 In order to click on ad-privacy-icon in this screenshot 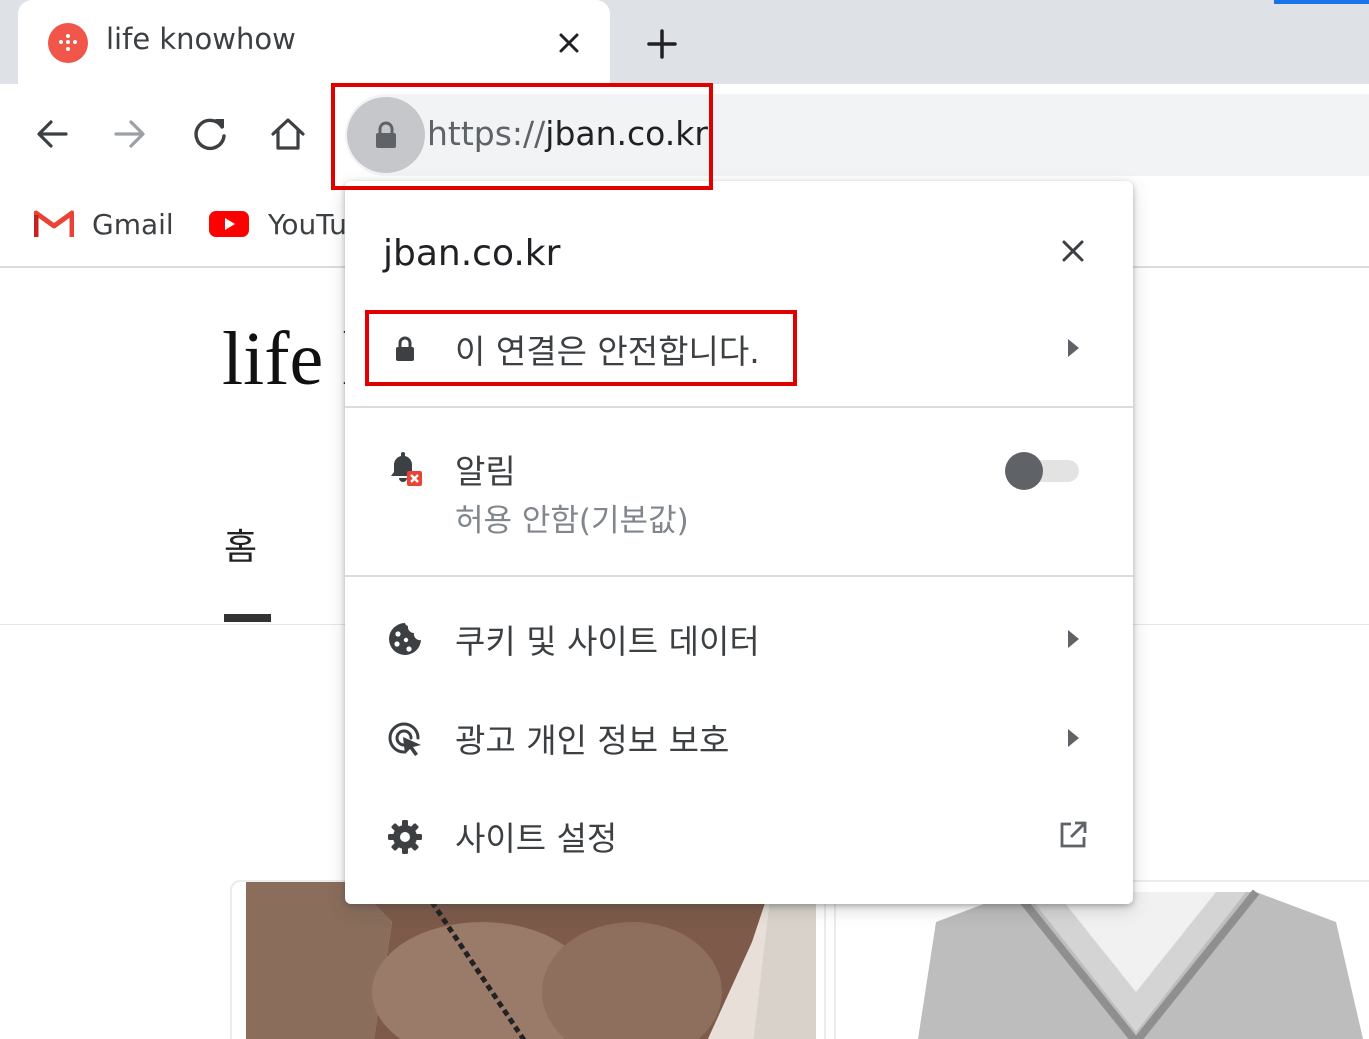, I will do `click(405, 739)`.